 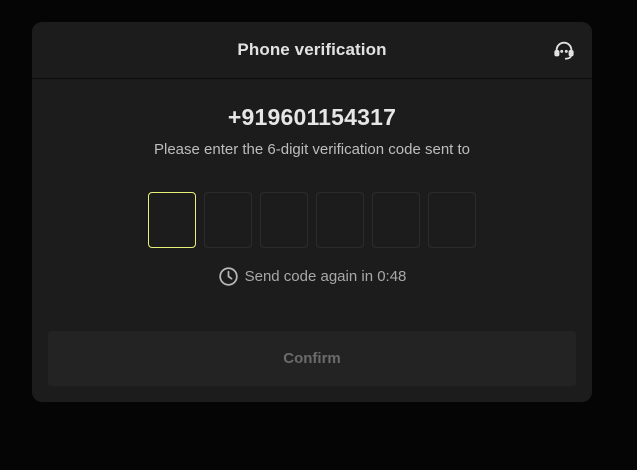 I want to click on modal-header: Phone verification, so click(x=312, y=50).